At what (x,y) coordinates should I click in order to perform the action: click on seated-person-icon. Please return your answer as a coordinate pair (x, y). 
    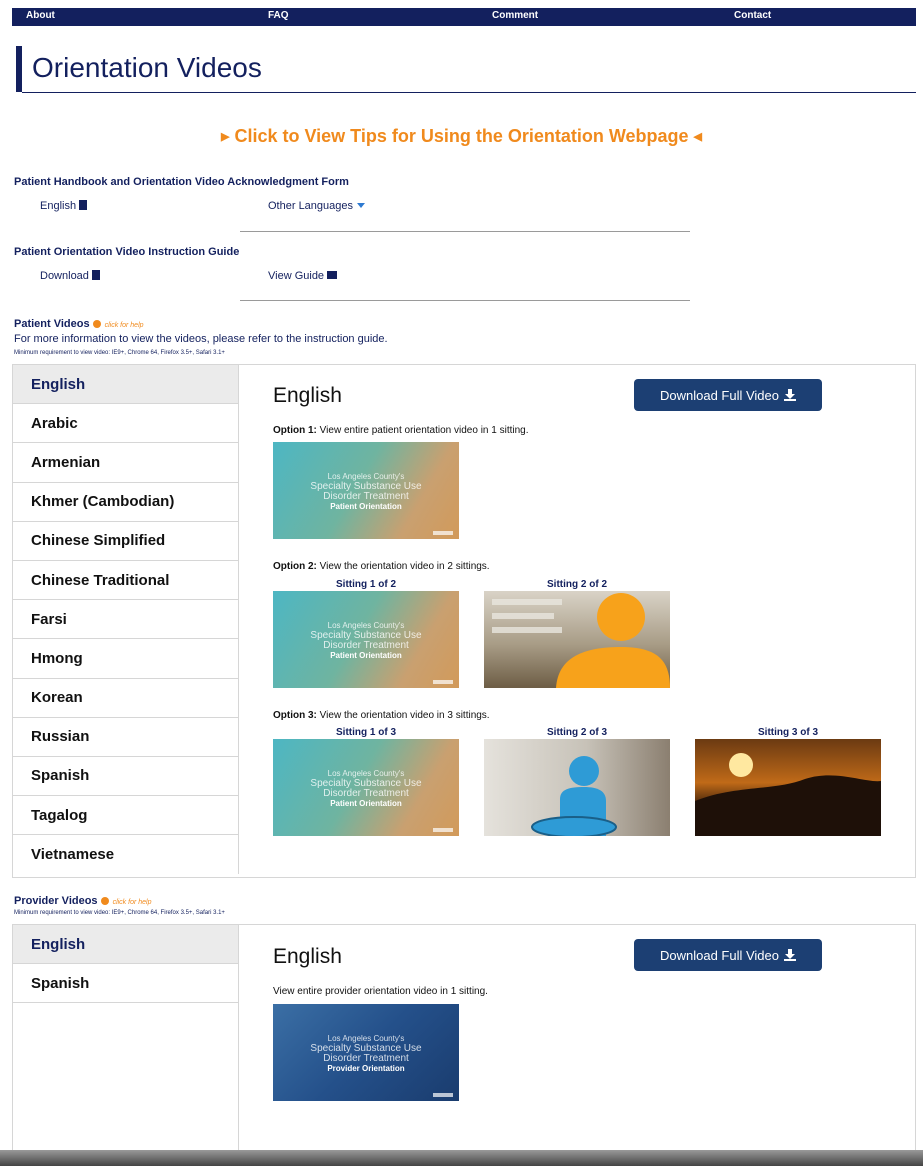
    Looking at the image, I should click on (574, 796).